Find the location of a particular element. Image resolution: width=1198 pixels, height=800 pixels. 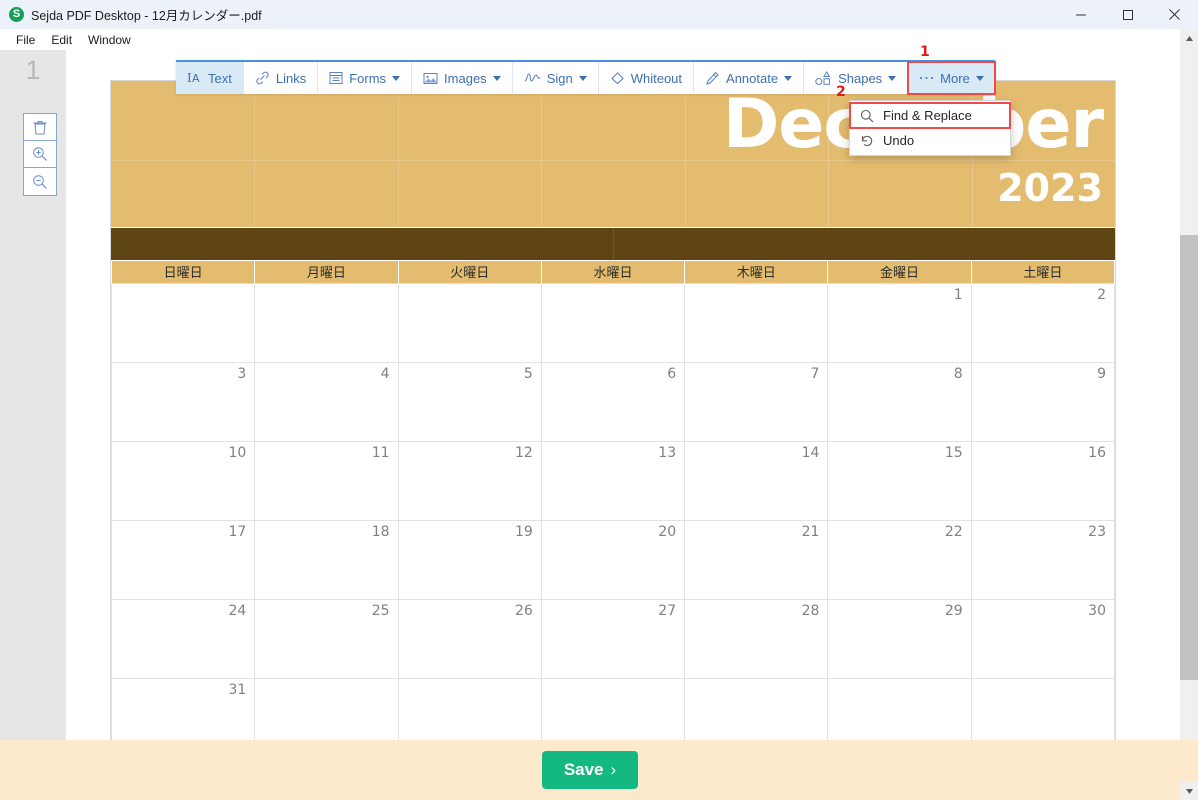

calendar-day-cell: 28 is located at coordinates (756, 638).